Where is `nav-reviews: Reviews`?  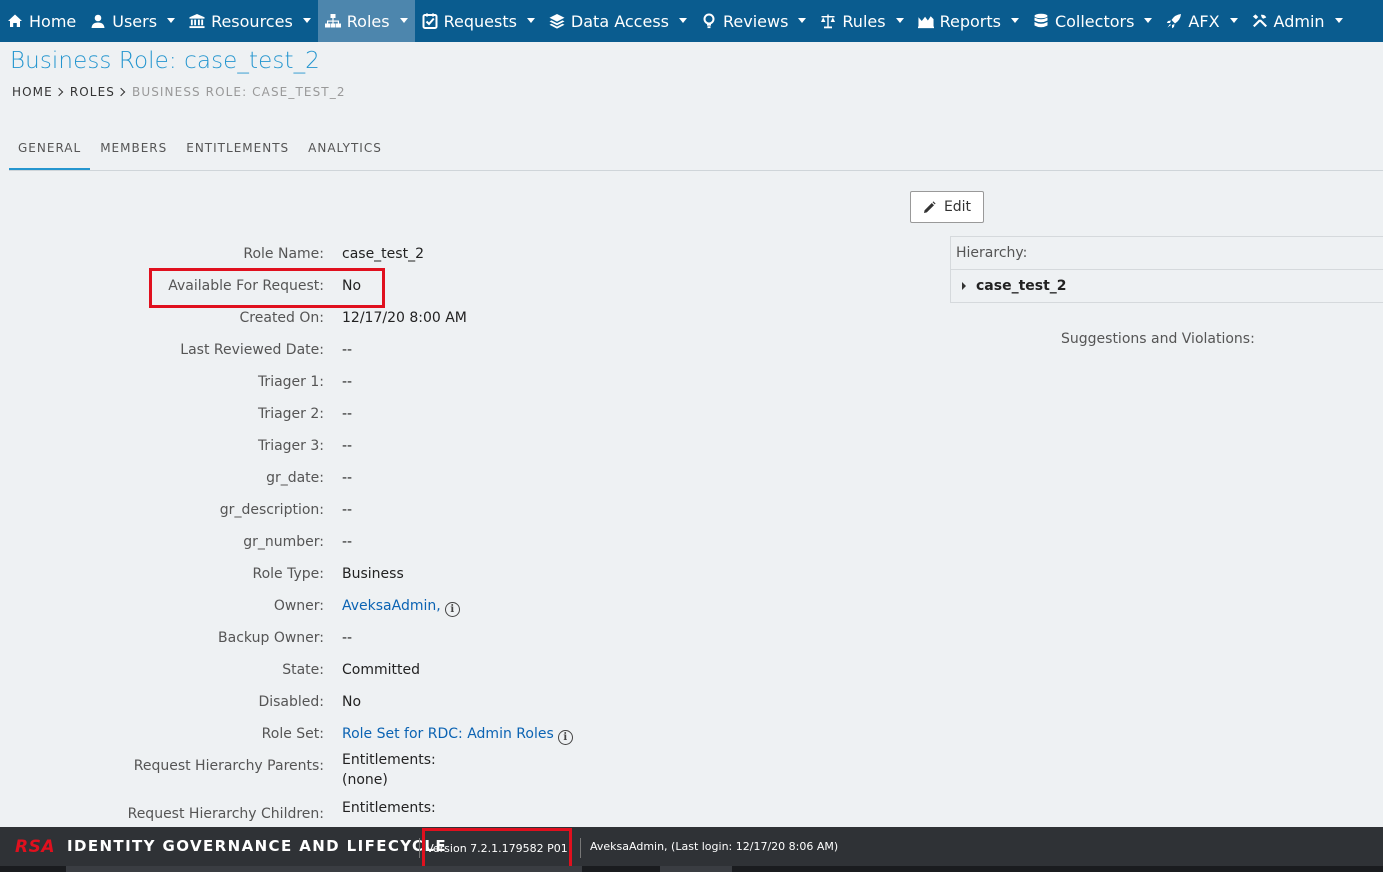
nav-reviews: Reviews is located at coordinates (753, 21).